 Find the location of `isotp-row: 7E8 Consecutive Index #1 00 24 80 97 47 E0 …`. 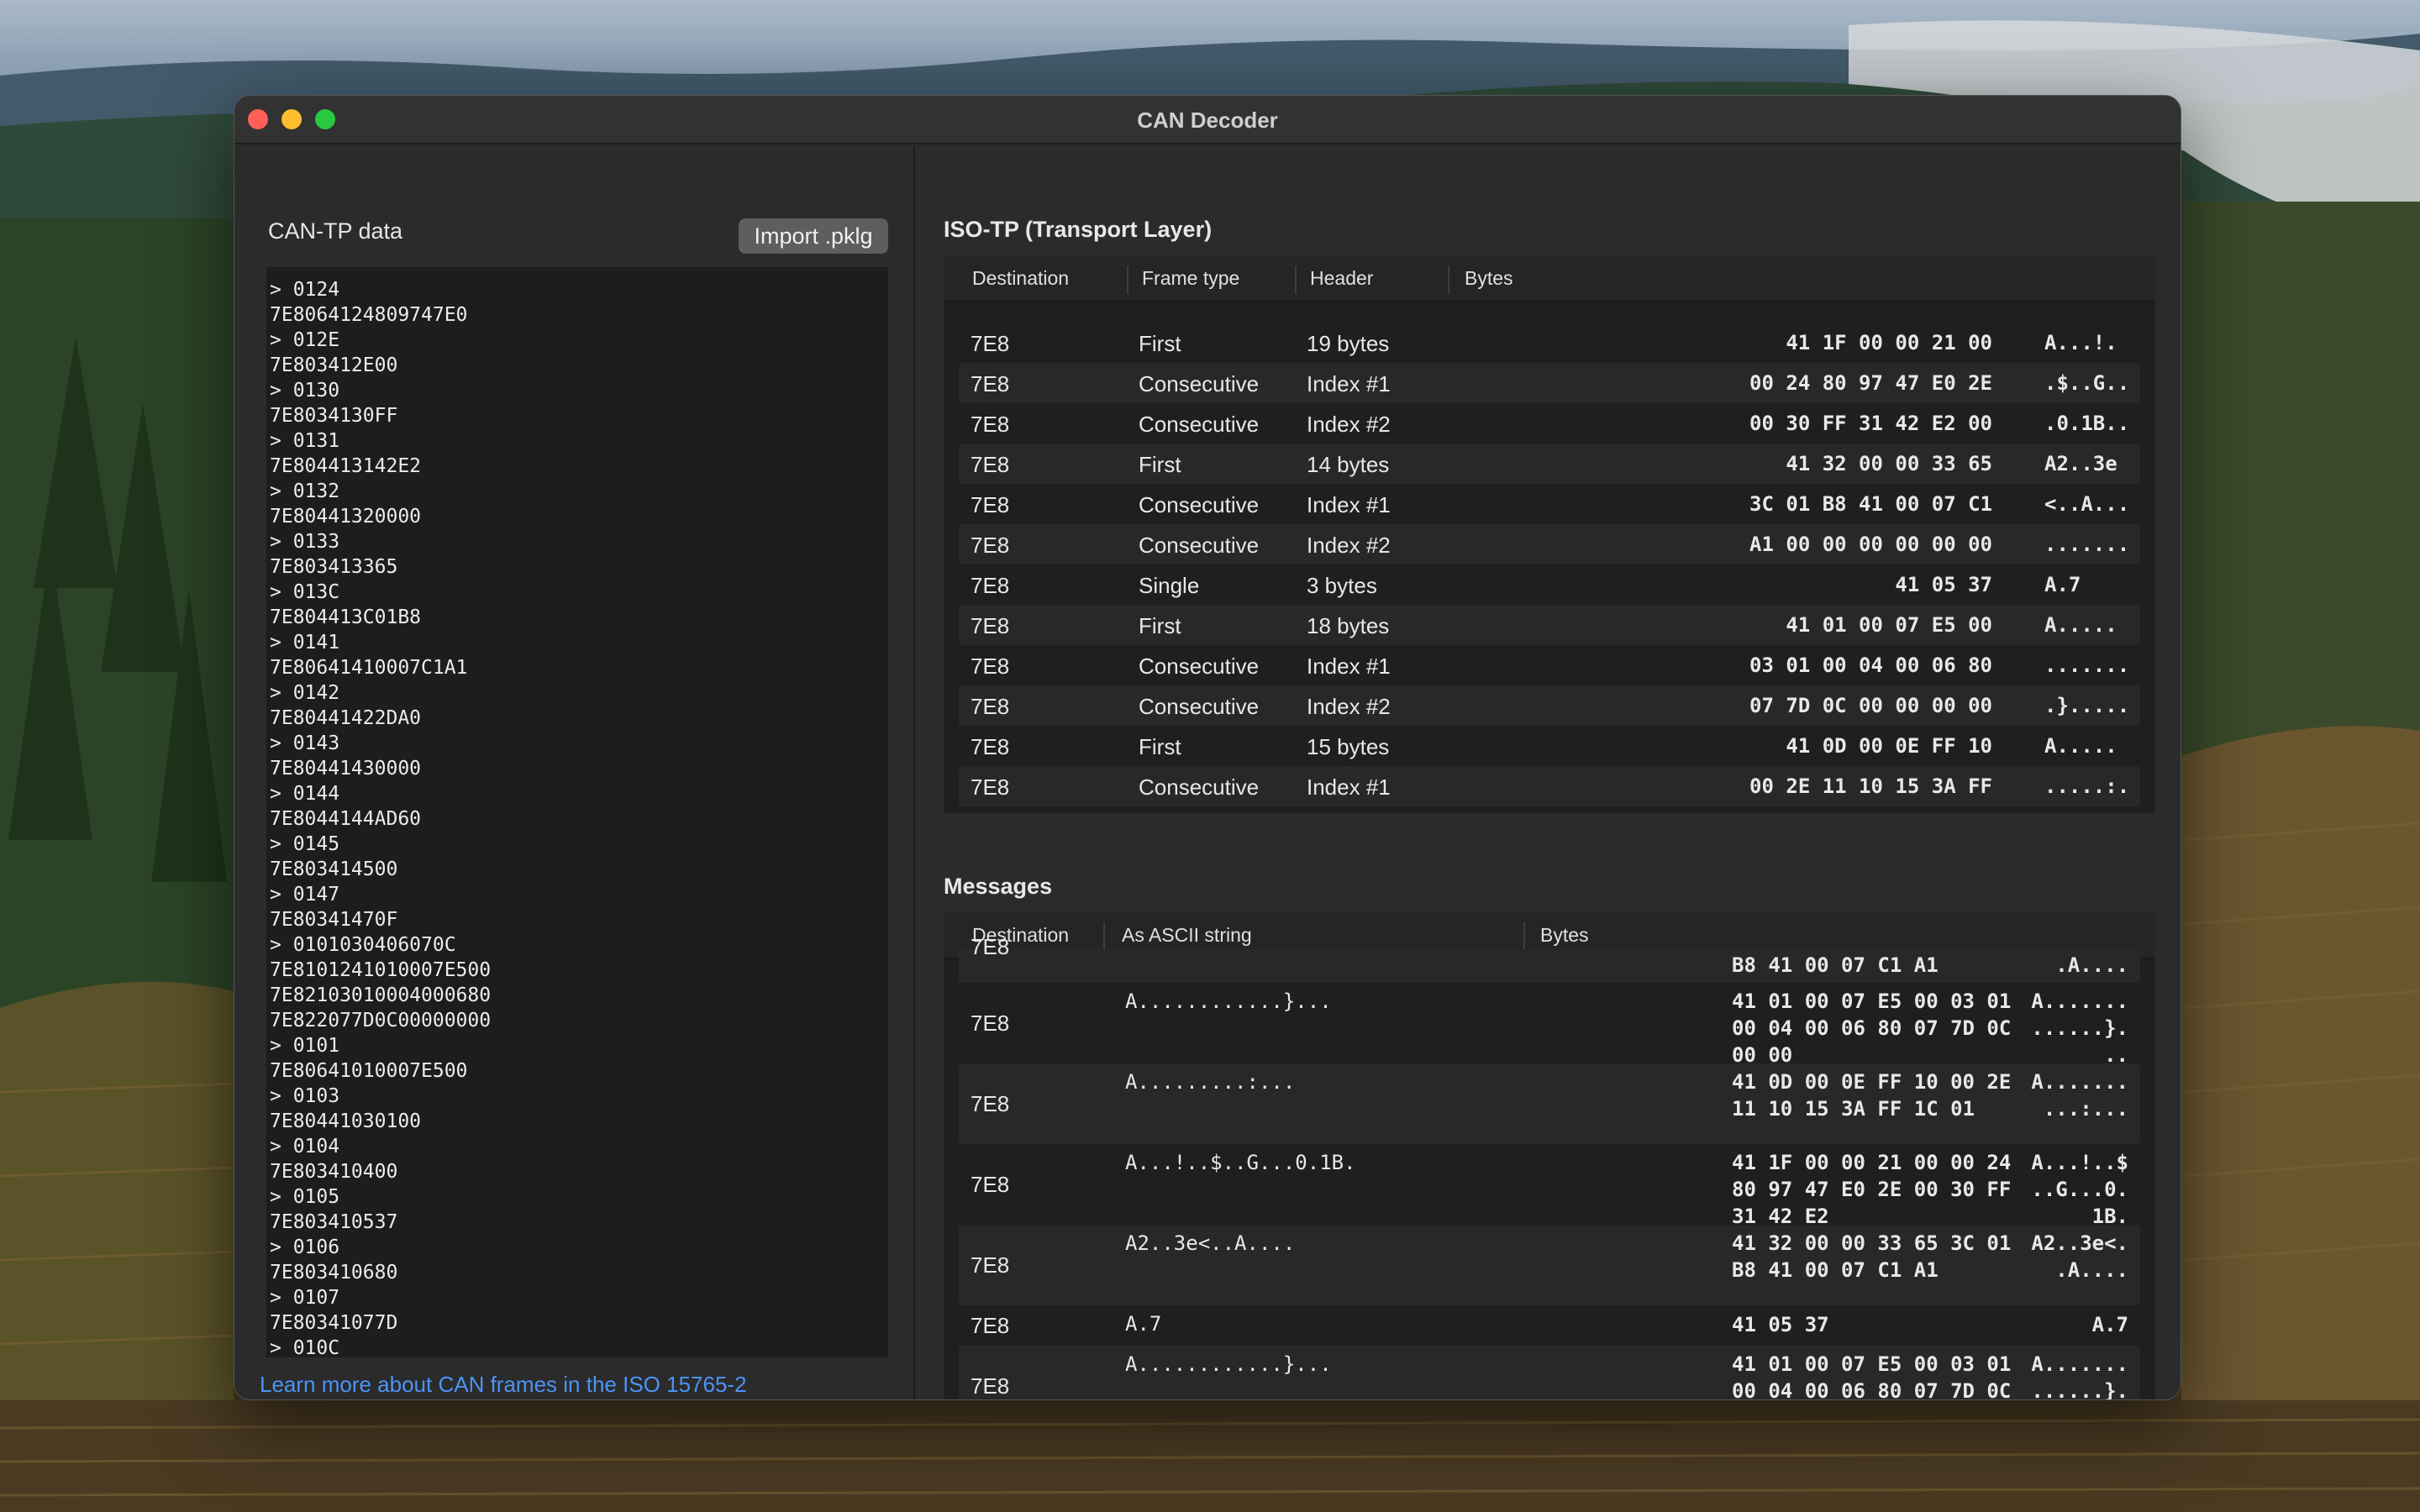

isotp-row: 7E8 Consecutive Index #1 00 24 80 97 47 E0 … is located at coordinates (1549, 383).